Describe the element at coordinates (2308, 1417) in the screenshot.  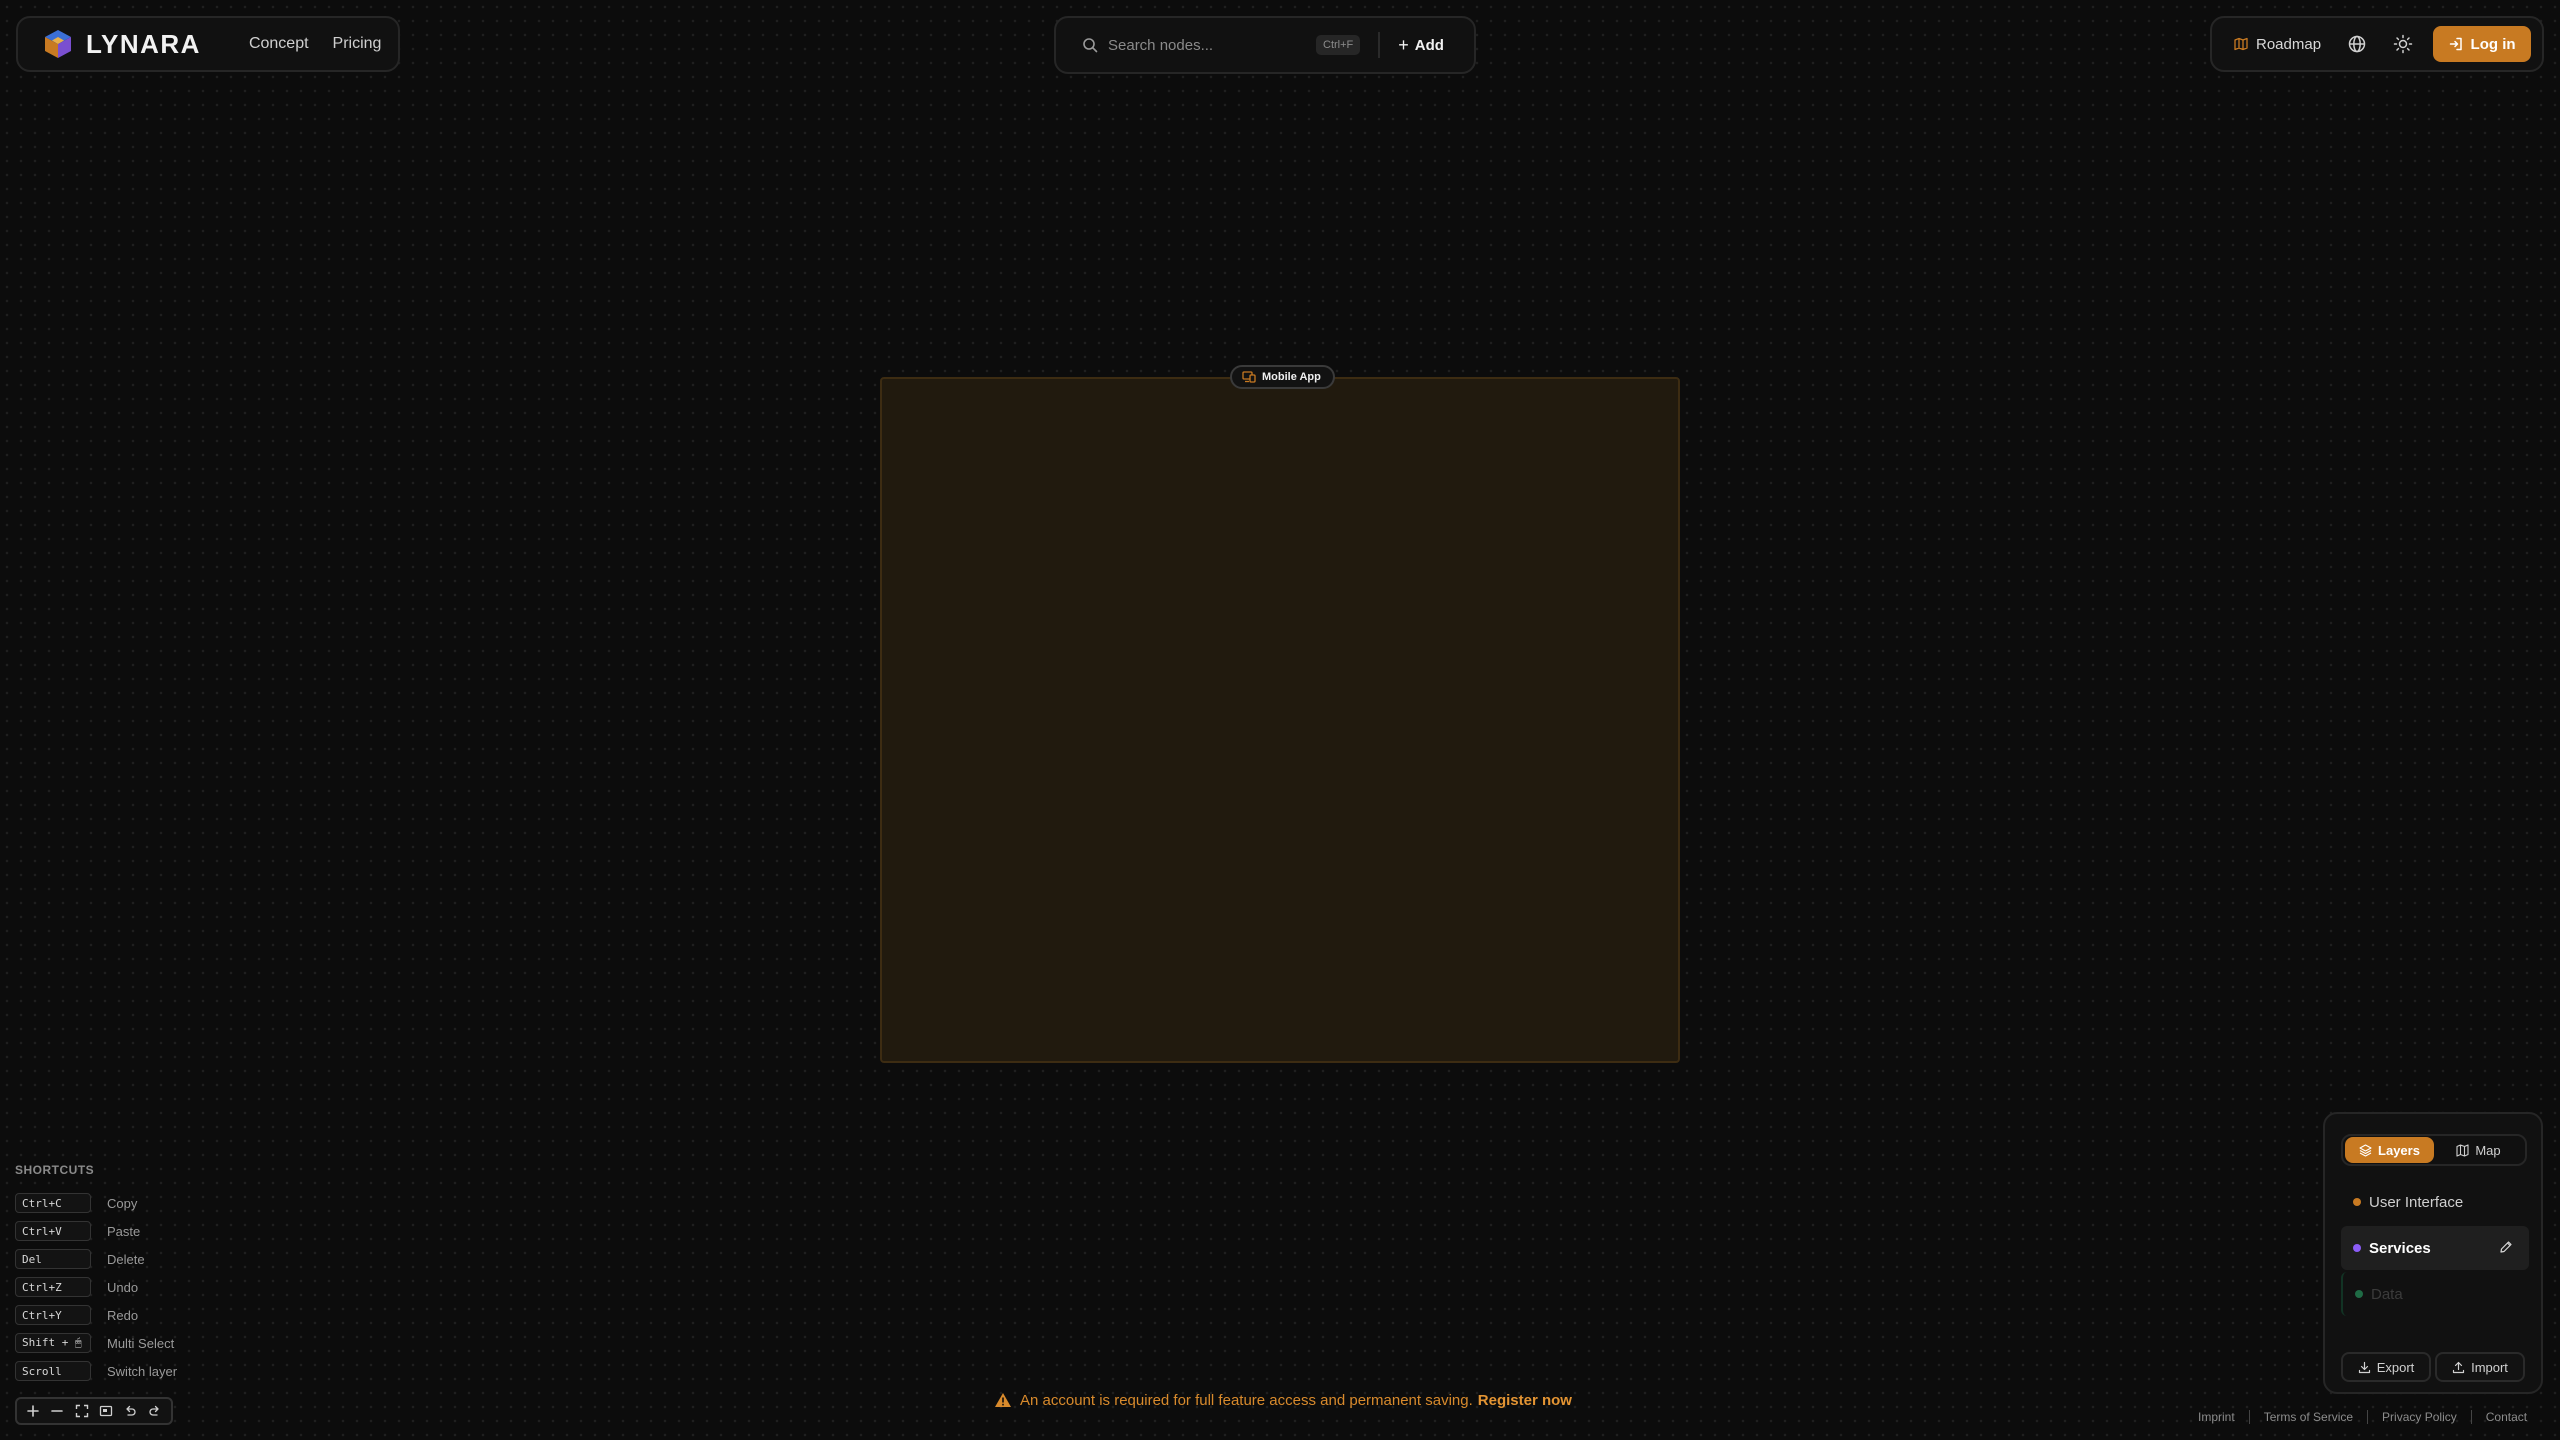
I see `footer-terms: Terms of Service` at that location.